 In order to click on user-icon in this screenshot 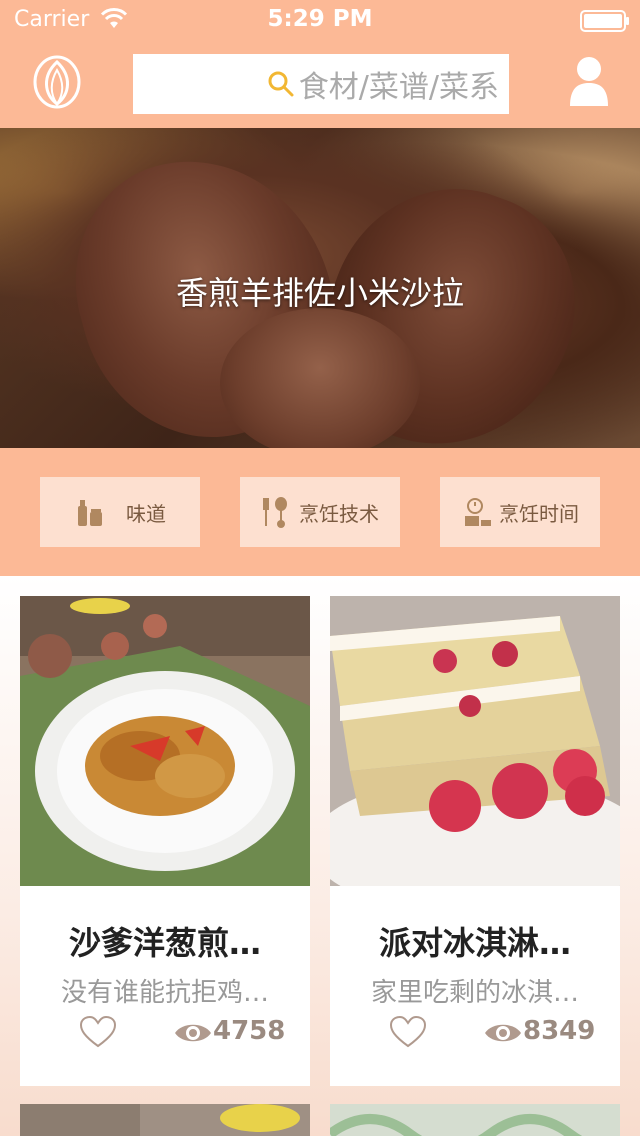, I will do `click(589, 81)`.